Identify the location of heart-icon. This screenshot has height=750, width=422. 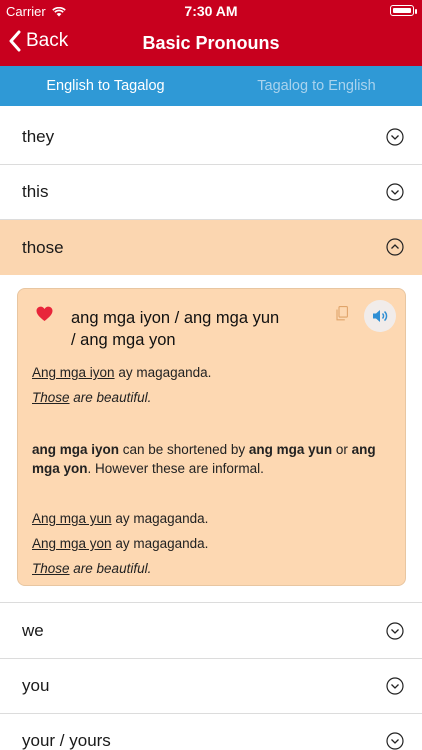
(44, 314).